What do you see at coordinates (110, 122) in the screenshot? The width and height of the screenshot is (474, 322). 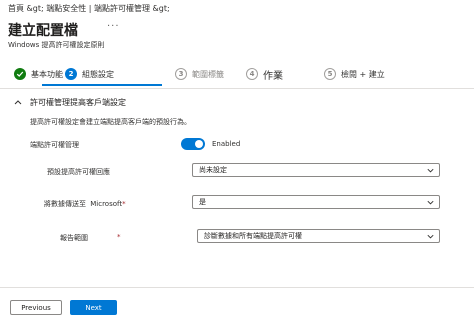 I see `section-description: 提高許可權設定會建立端點提高客戶端的預設行為。` at bounding box center [110, 122].